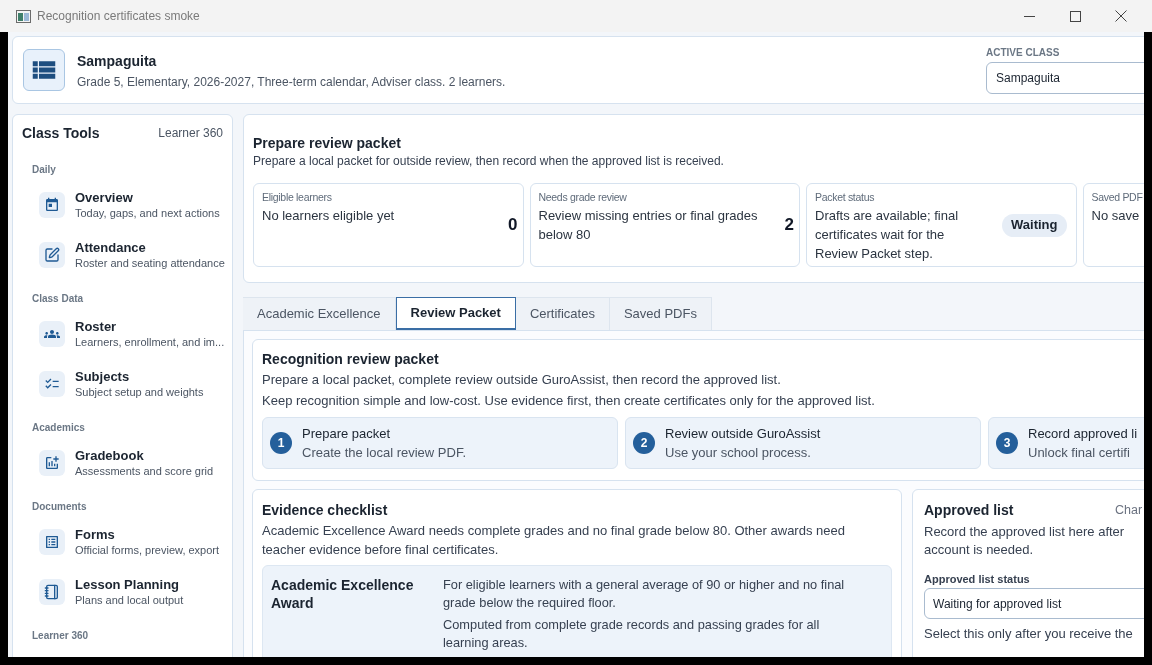  I want to click on stat-label: Packet status, so click(845, 197).